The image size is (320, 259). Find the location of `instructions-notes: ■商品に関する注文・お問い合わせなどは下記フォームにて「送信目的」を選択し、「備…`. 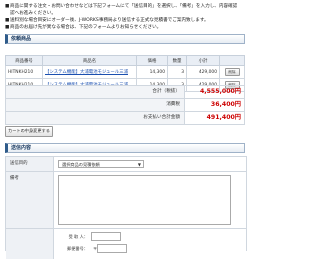

instructions-notes: ■商品に関する注文・お問い合わせなどは下記フォームにて「送信目的」を選択し、「備… is located at coordinates (125, 17).